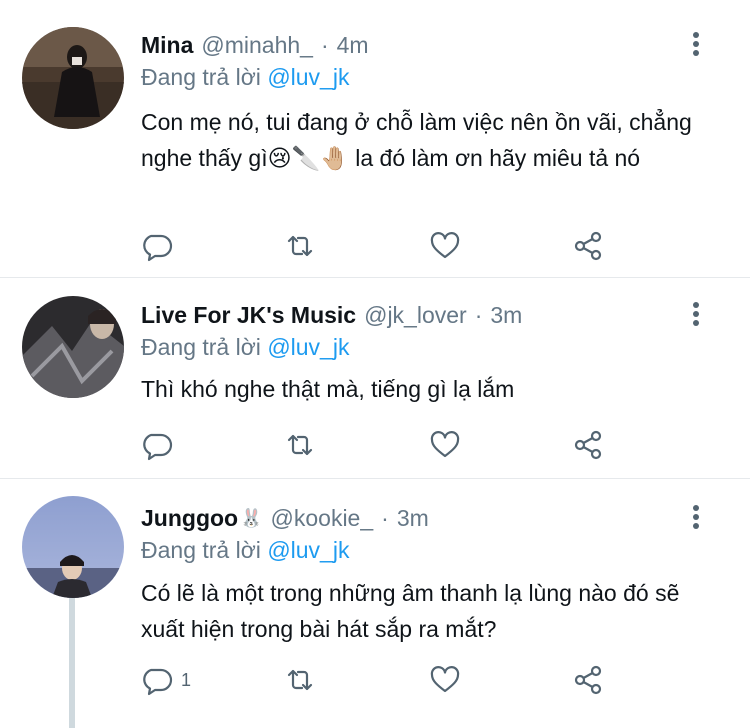 The height and width of the screenshot is (728, 750). I want to click on name-emoji: 🐰, so click(251, 517).